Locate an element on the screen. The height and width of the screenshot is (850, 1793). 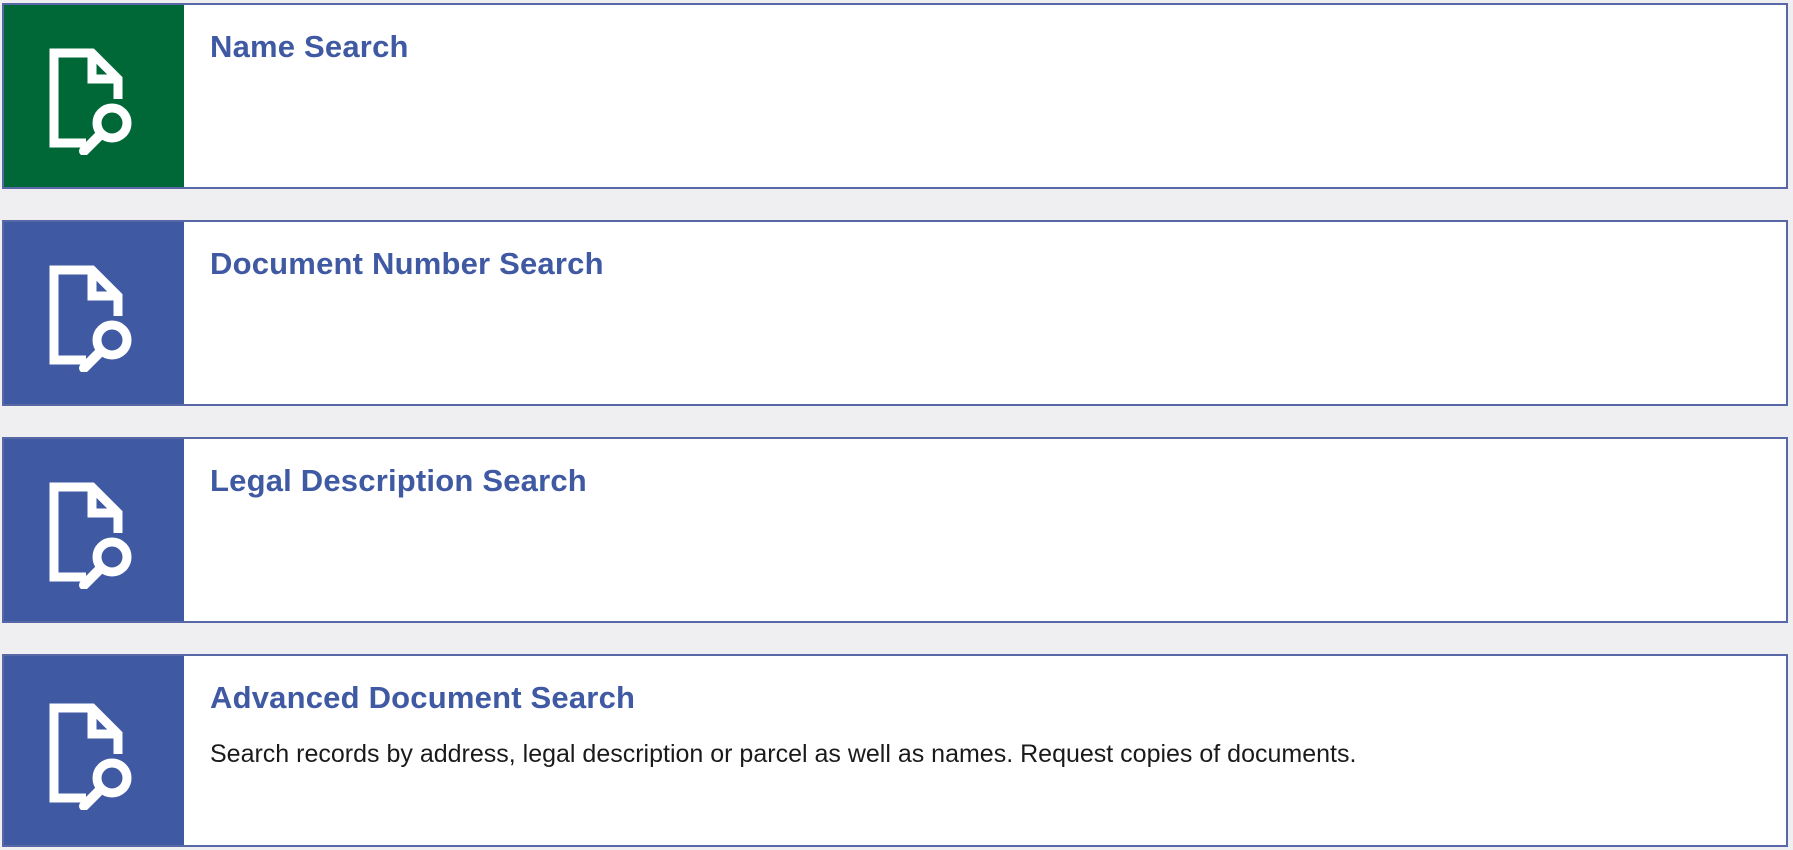
card-title: Advanced Document Search is located at coordinates (783, 697).